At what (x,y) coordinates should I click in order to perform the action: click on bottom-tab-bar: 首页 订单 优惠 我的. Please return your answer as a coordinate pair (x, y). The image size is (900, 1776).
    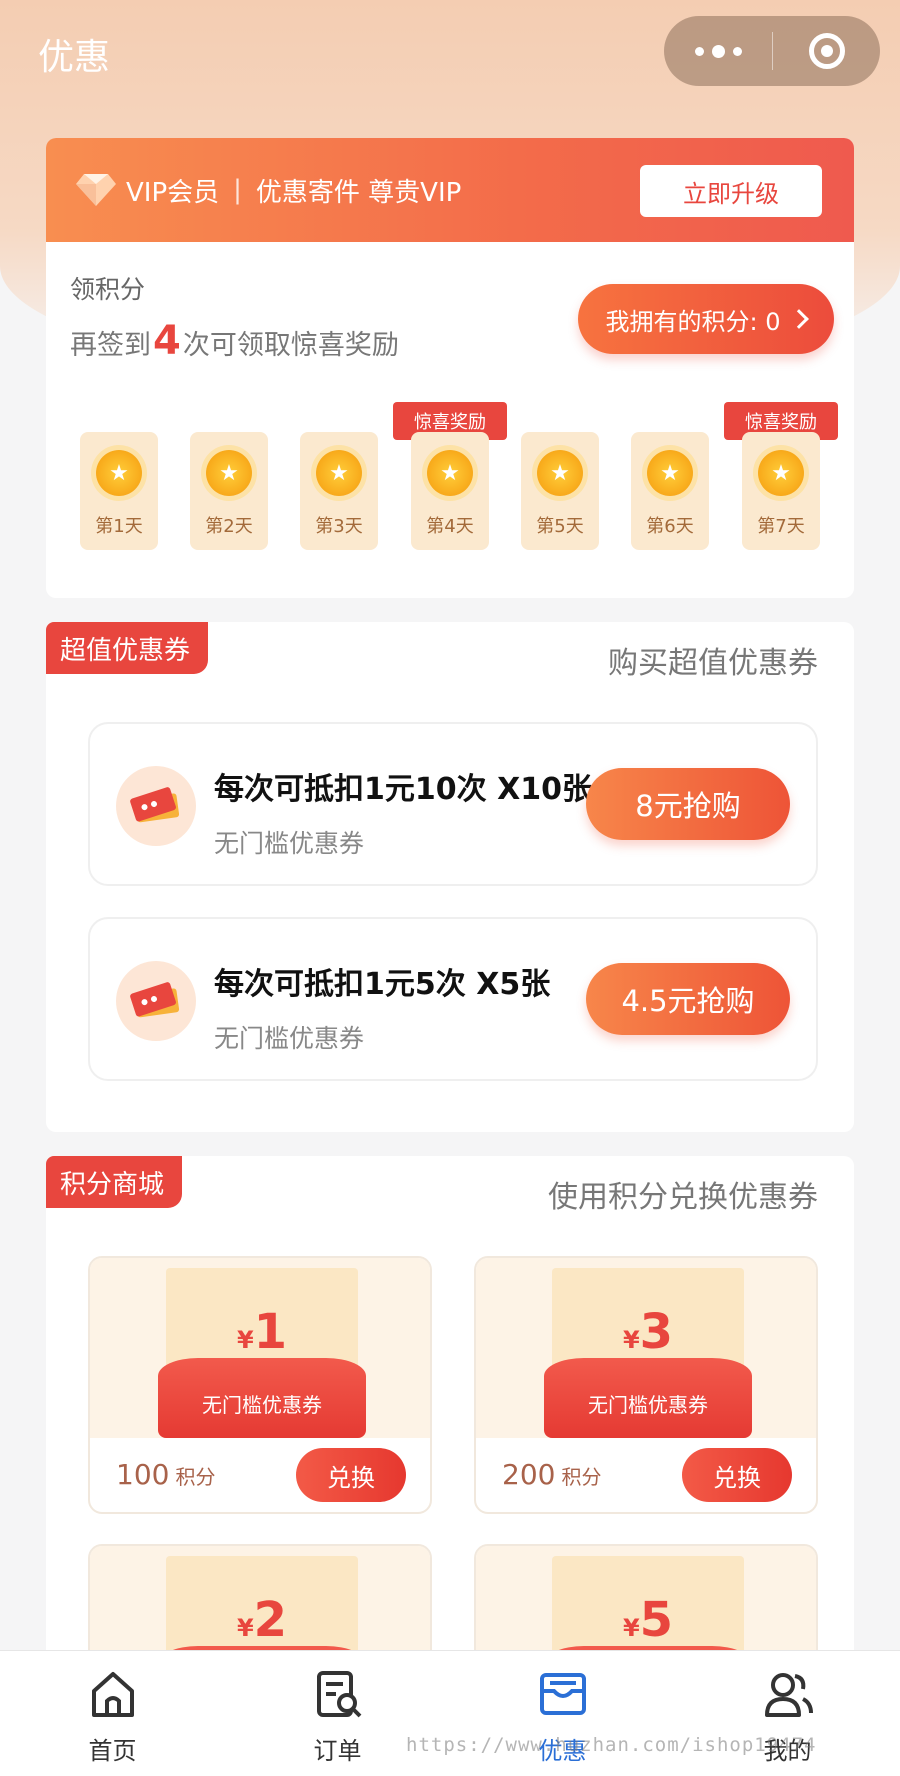
    Looking at the image, I should click on (450, 1713).